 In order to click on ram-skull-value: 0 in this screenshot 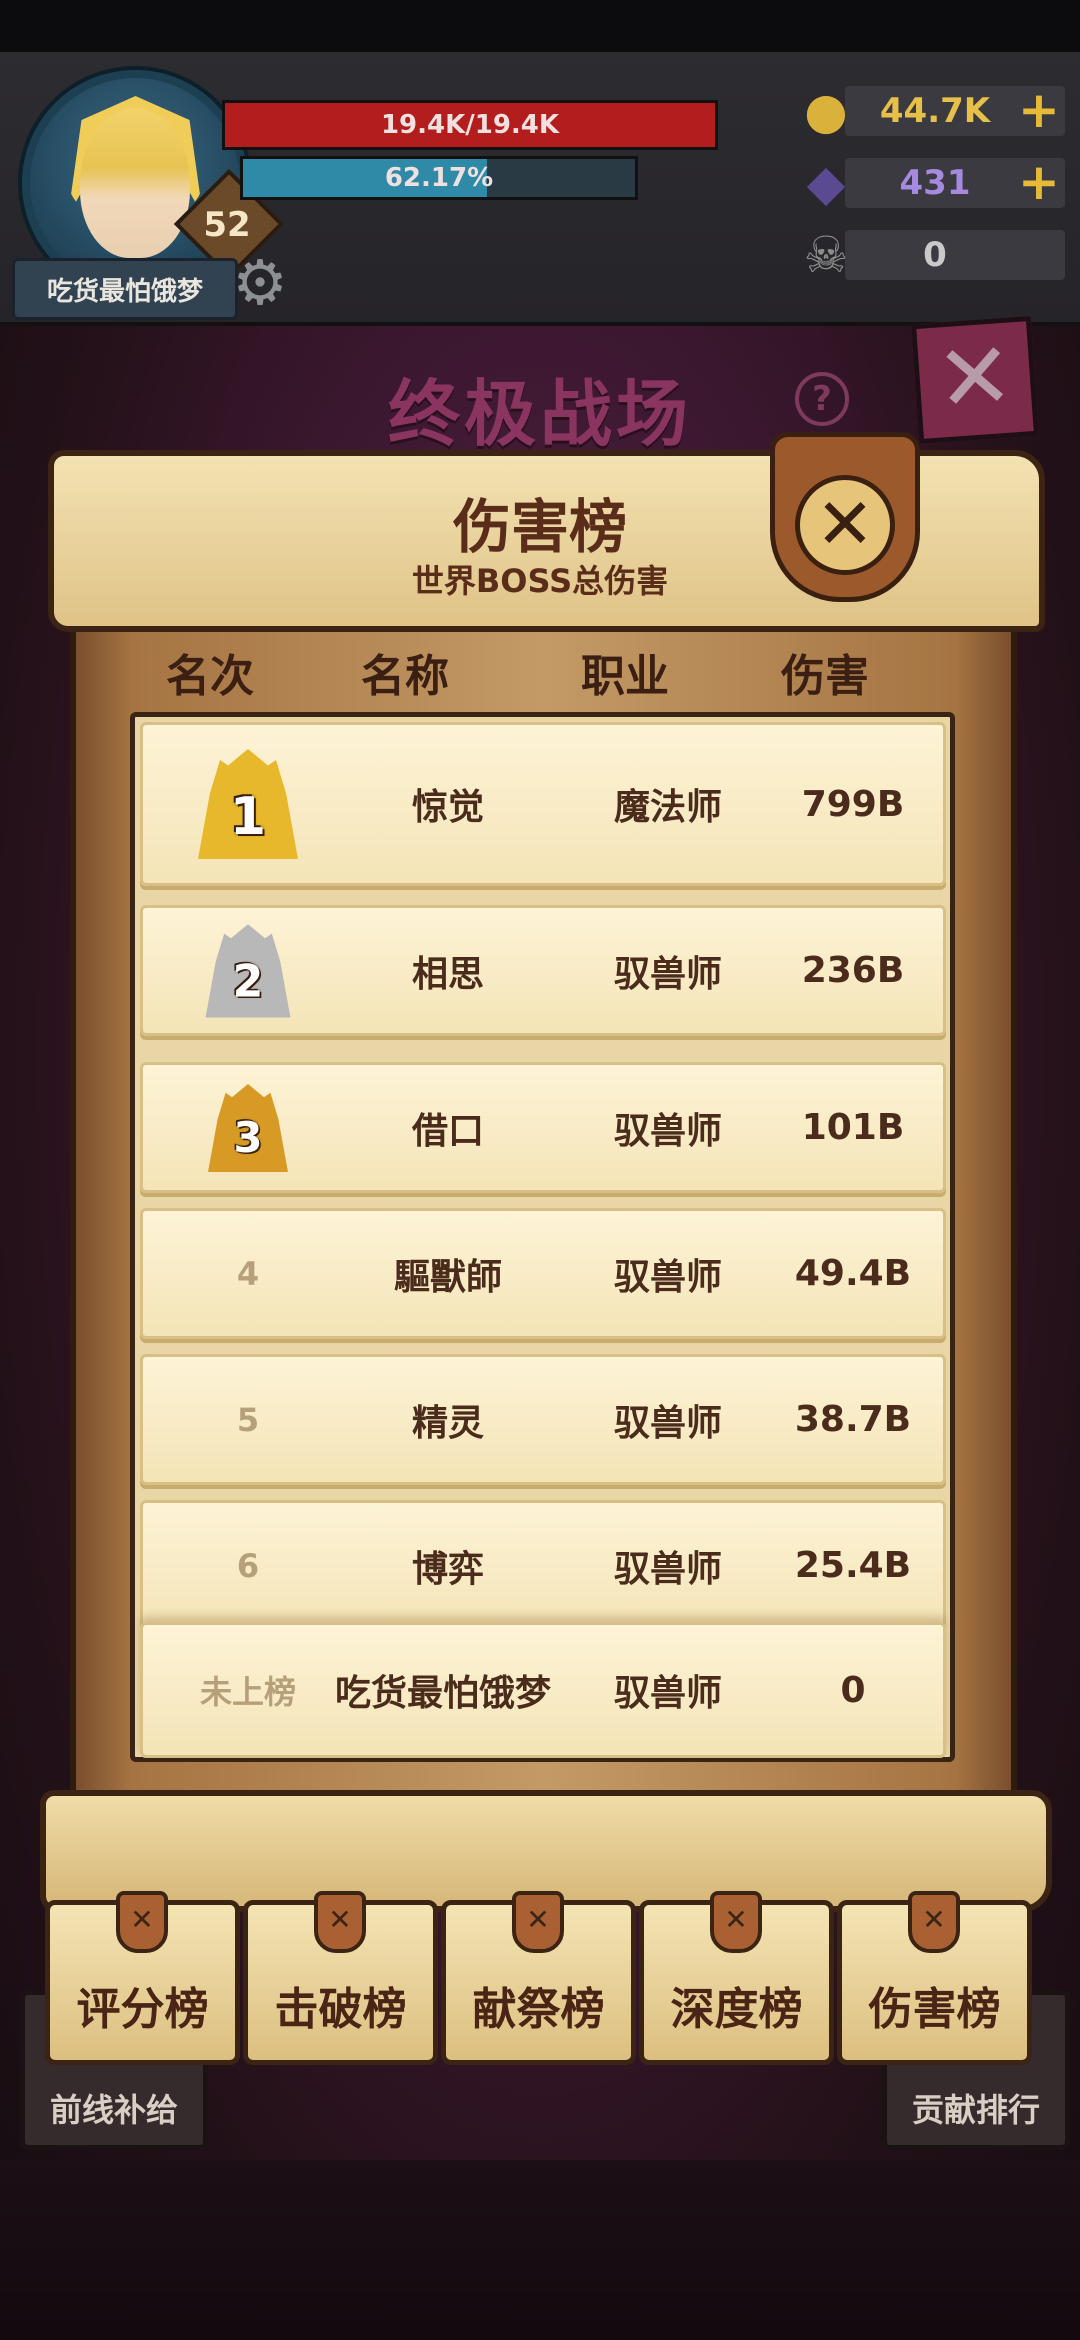, I will do `click(935, 255)`.